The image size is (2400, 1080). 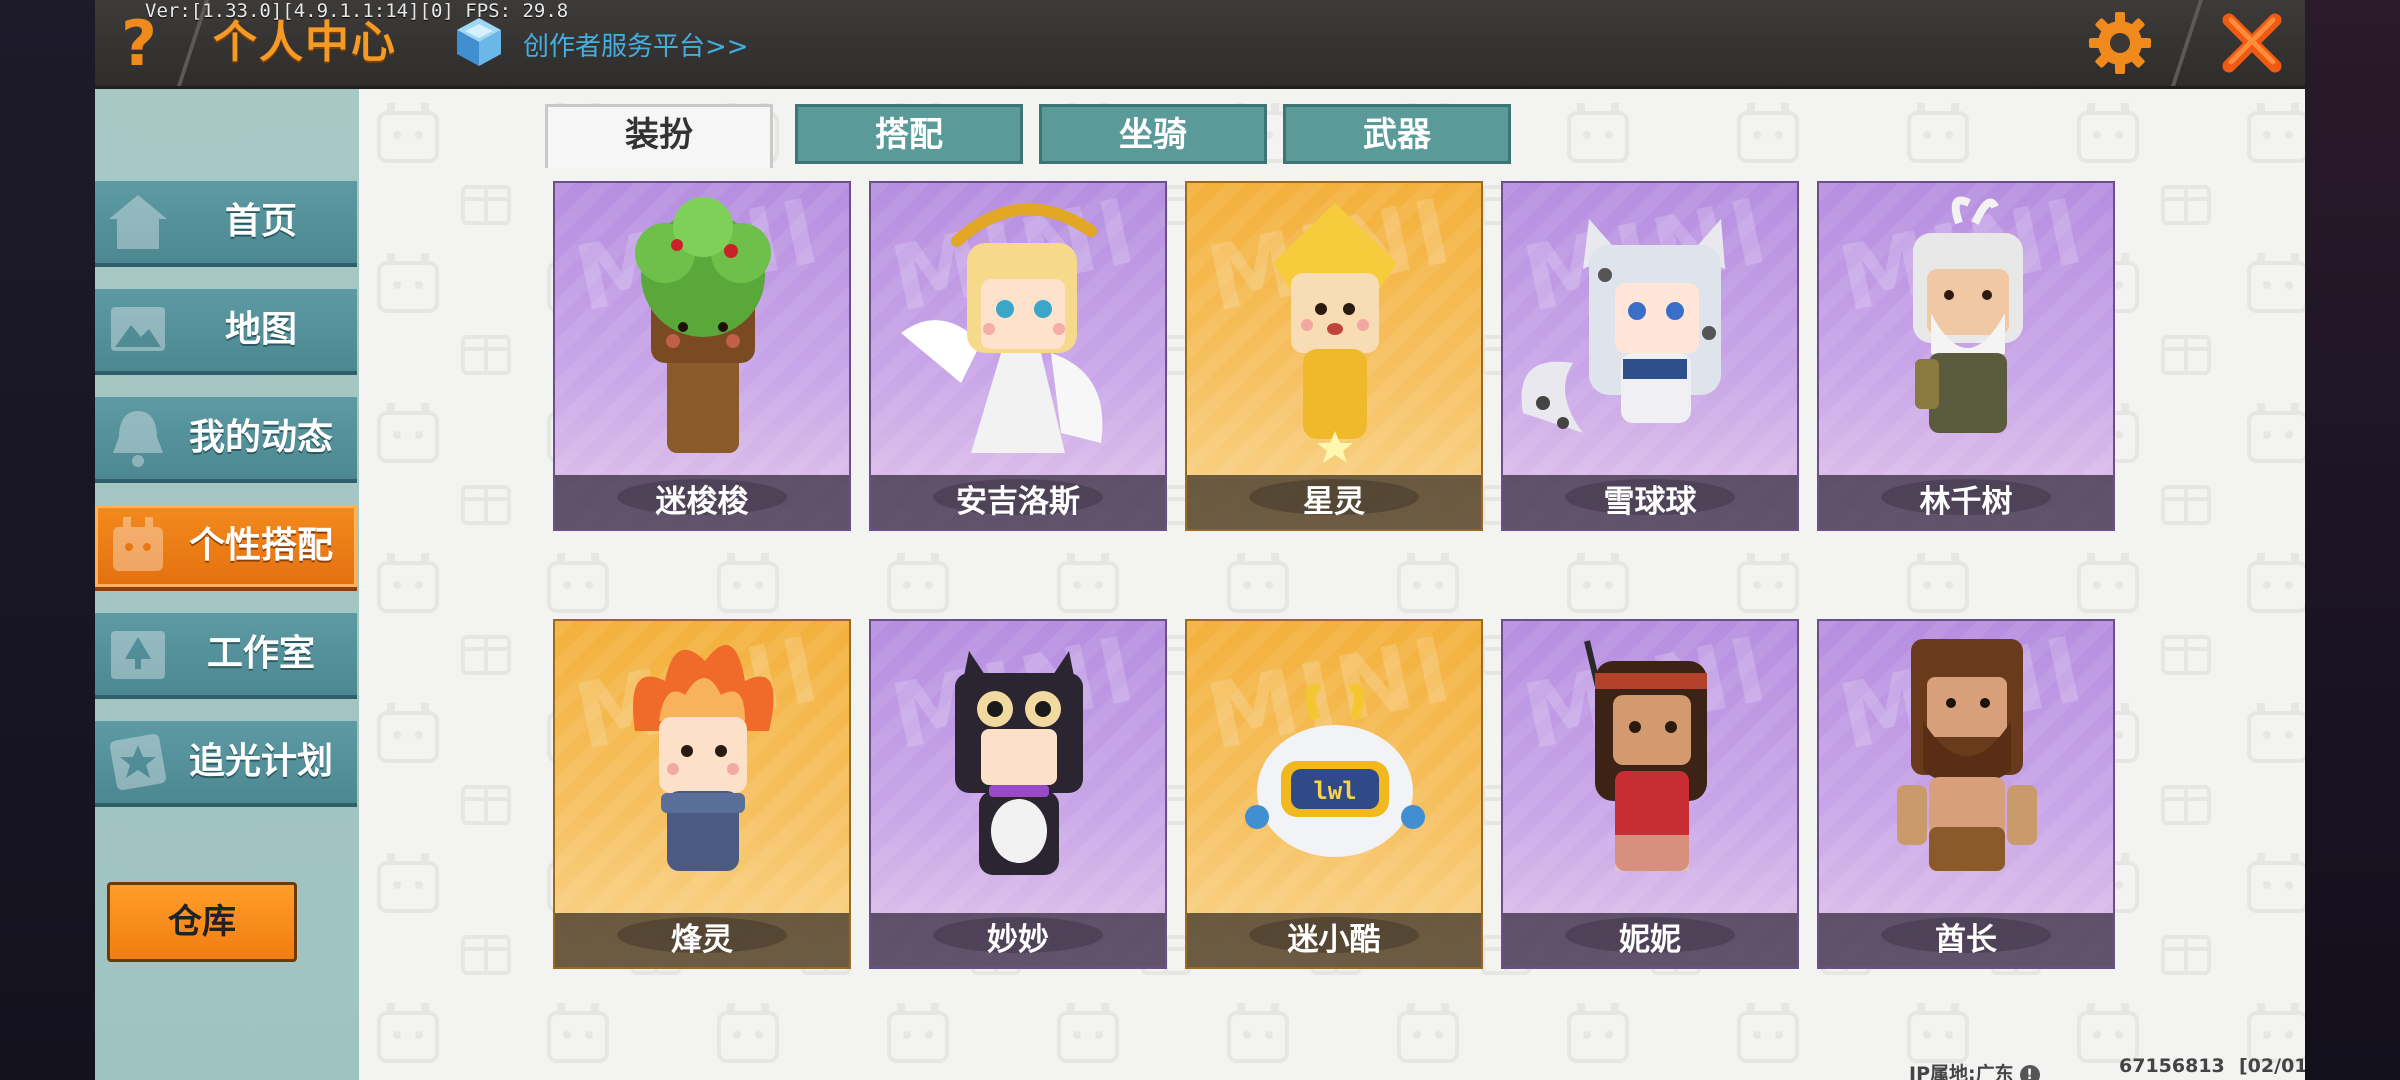 What do you see at coordinates (260, 437) in the screenshot?
I see `sidebar-item-label: 我的动态` at bounding box center [260, 437].